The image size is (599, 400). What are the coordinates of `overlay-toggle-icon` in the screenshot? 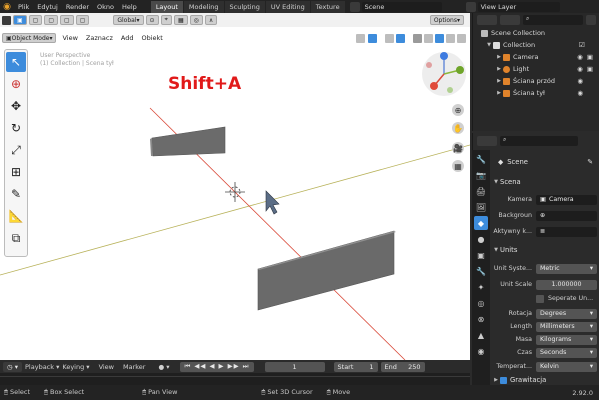 It's located at (400, 38).